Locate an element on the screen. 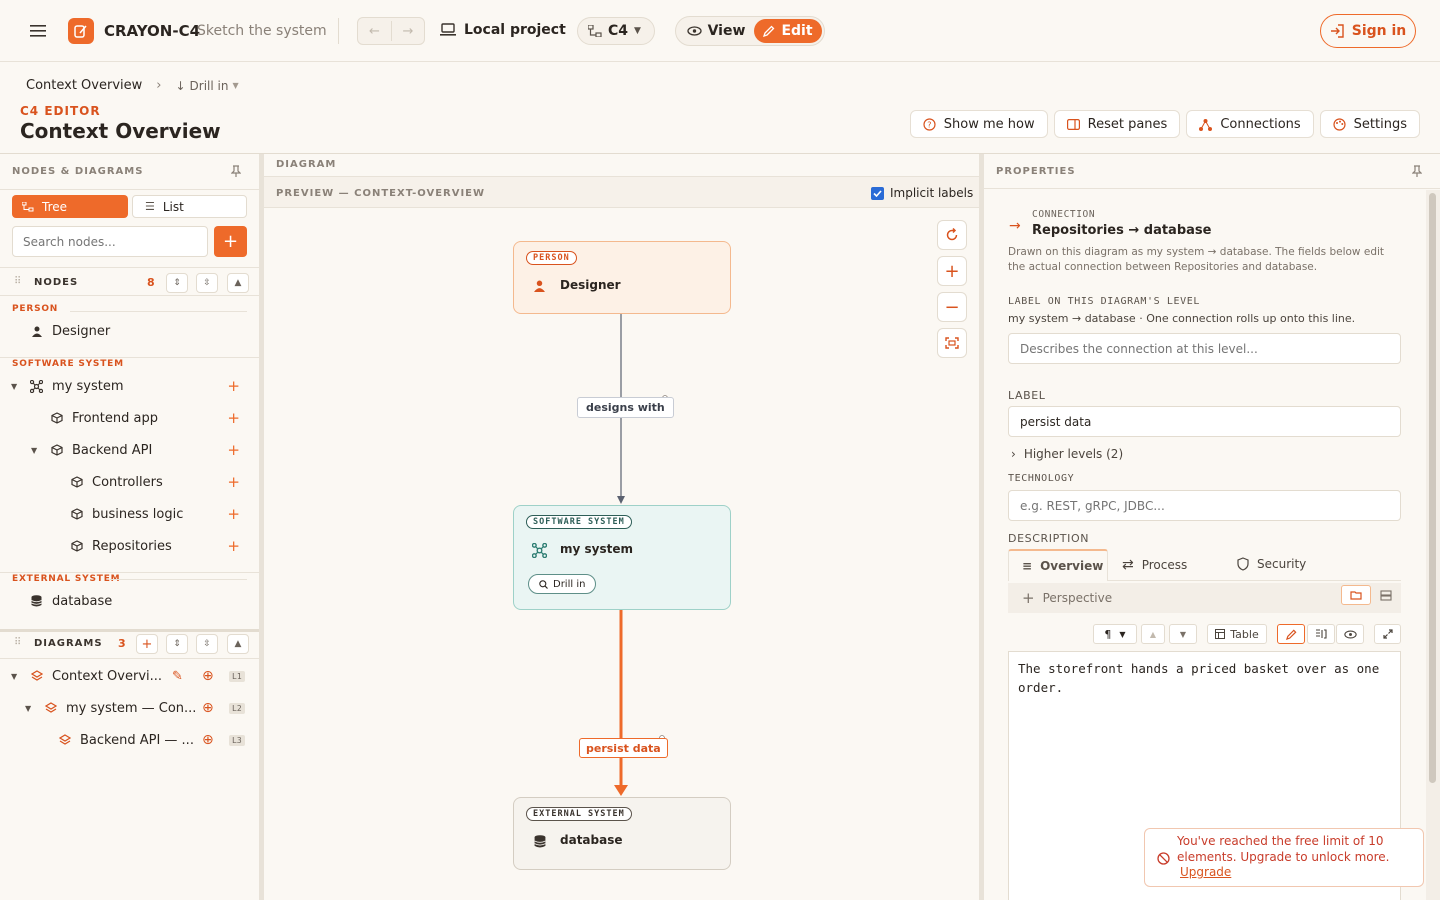  node-designer: PERSON Designer is located at coordinates (622, 277).